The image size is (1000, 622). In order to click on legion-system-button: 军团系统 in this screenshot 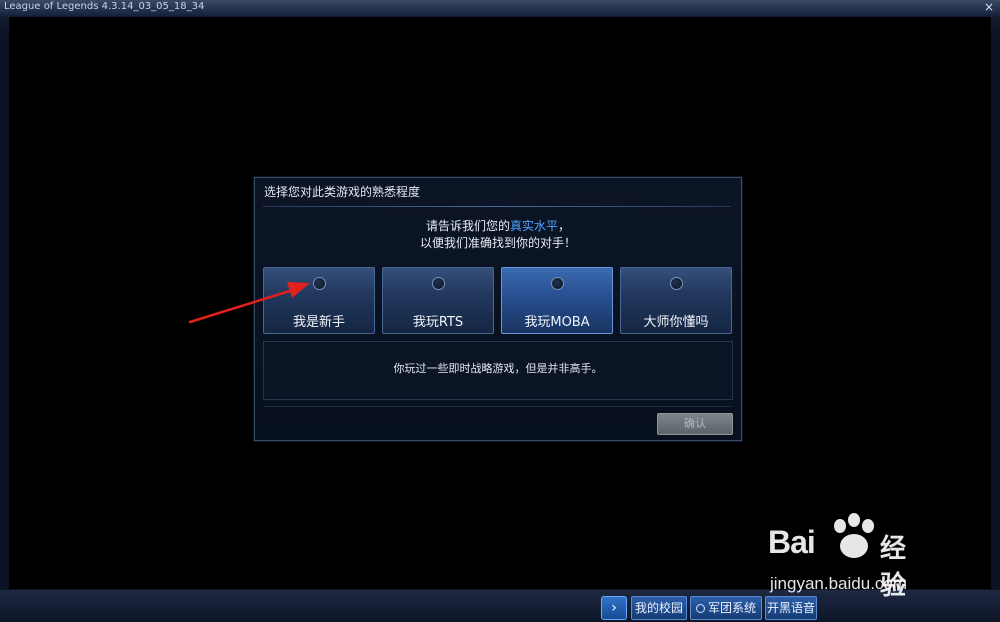, I will do `click(726, 608)`.